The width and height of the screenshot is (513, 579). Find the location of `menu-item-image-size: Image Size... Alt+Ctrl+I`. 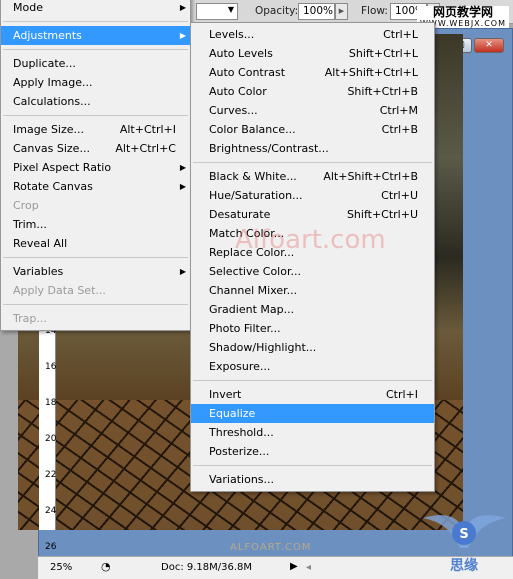

menu-item-image-size: Image Size... Alt+Ctrl+I is located at coordinates (95, 129).